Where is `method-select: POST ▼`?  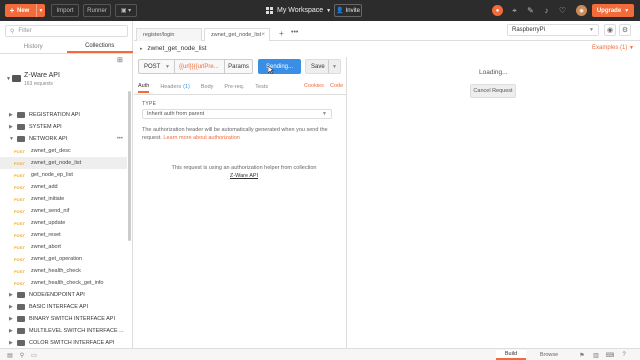
method-select: POST ▼ is located at coordinates (156, 66).